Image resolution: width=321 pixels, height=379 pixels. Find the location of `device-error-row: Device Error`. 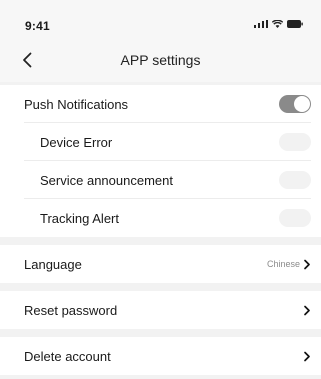

device-error-row: Device Error is located at coordinates (160, 142).